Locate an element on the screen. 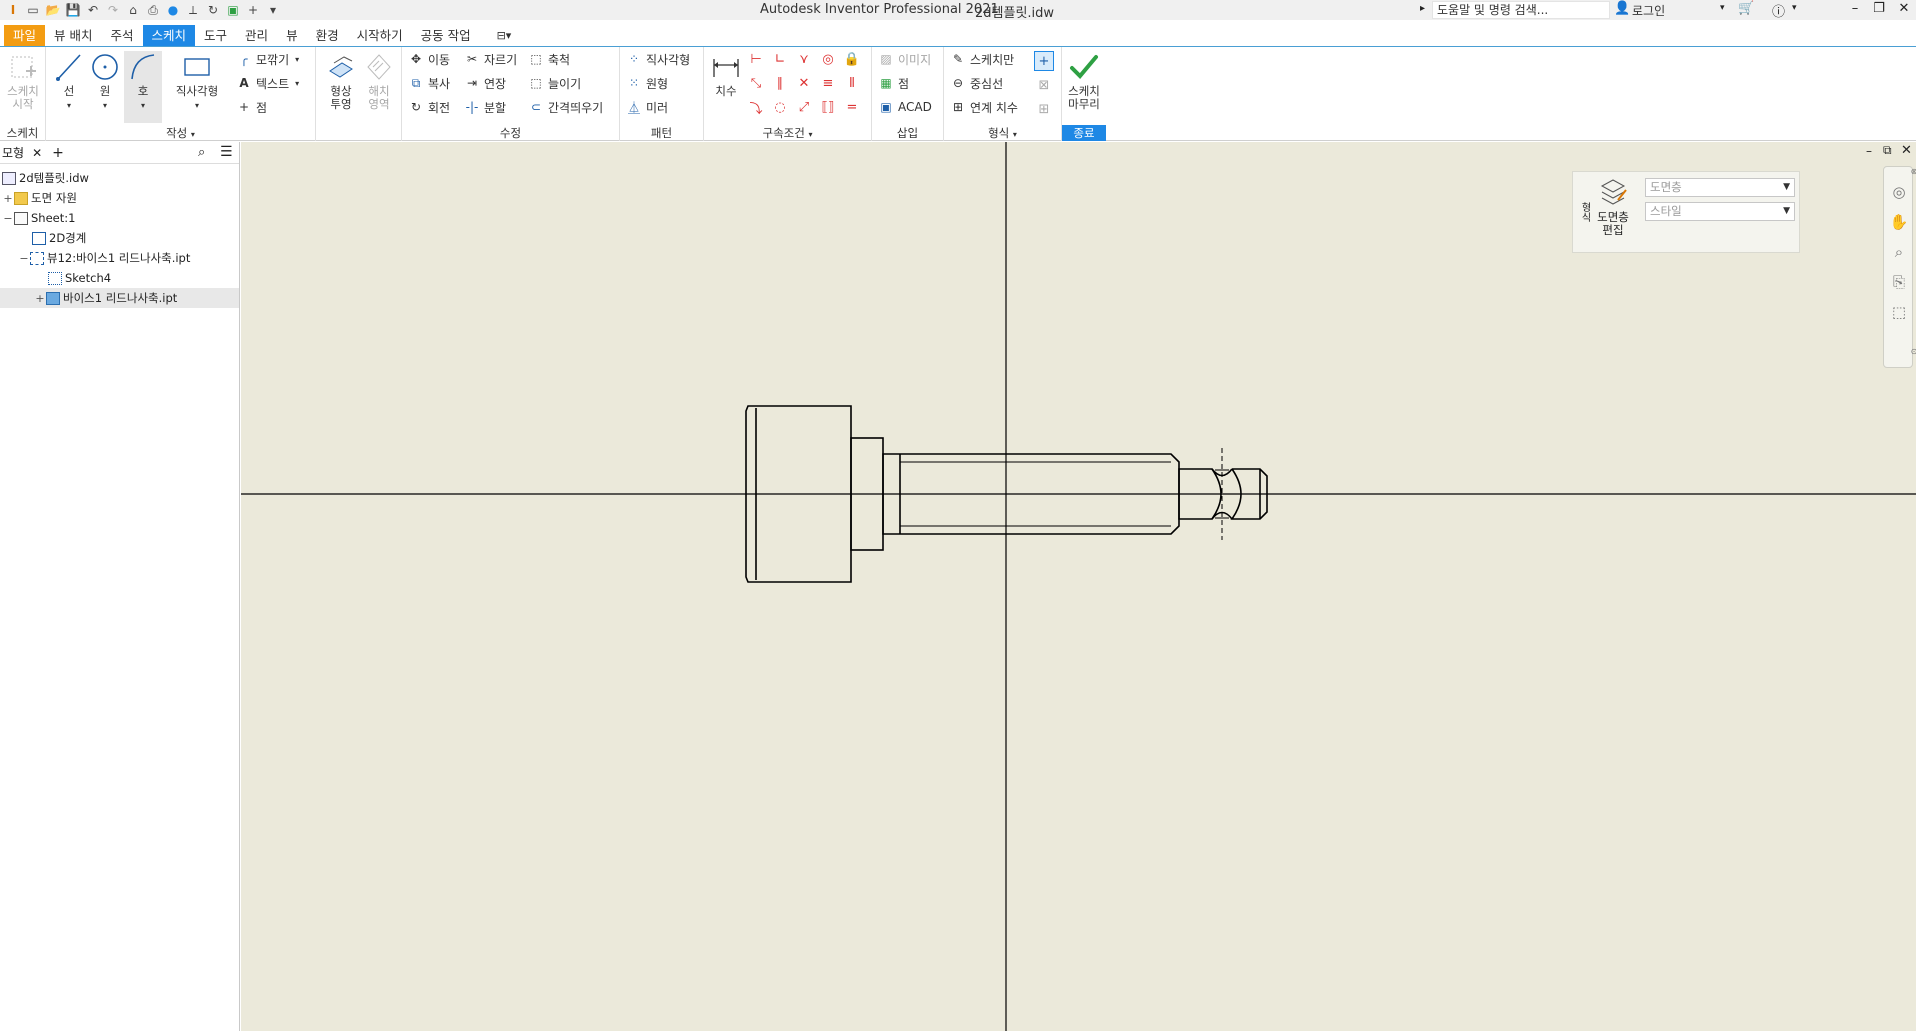  smooth-constraint-icon: ⤵ is located at coordinates (756, 107).